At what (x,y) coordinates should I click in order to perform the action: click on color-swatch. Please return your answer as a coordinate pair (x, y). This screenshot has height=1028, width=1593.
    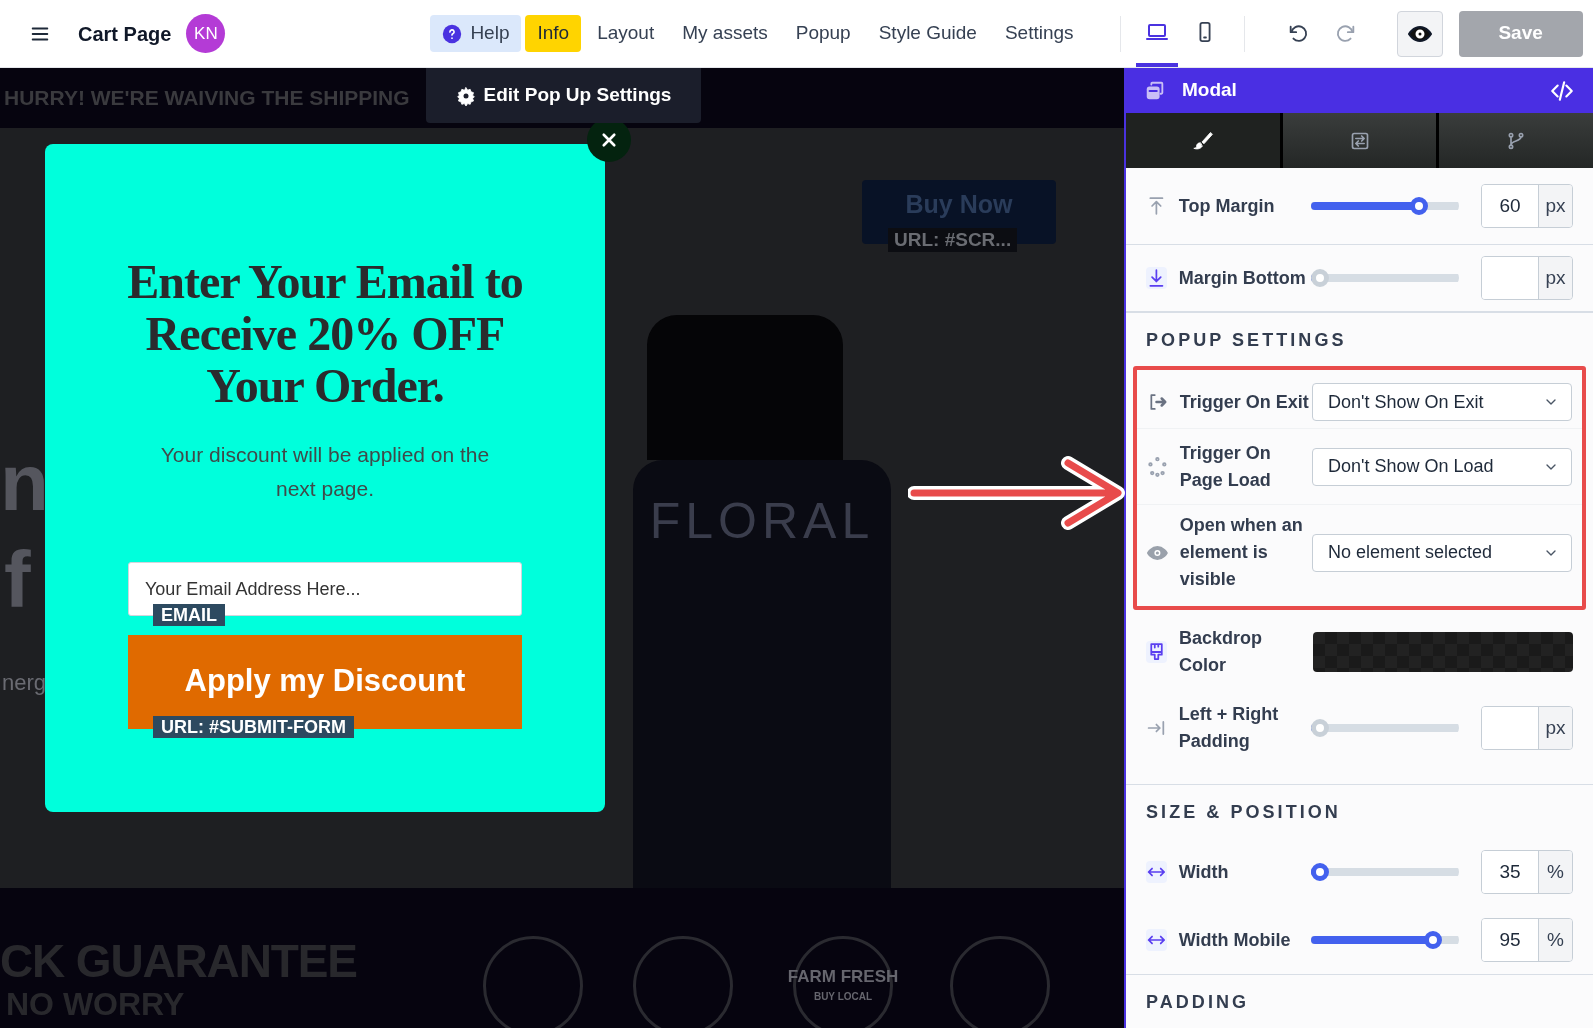
    Looking at the image, I should click on (1443, 652).